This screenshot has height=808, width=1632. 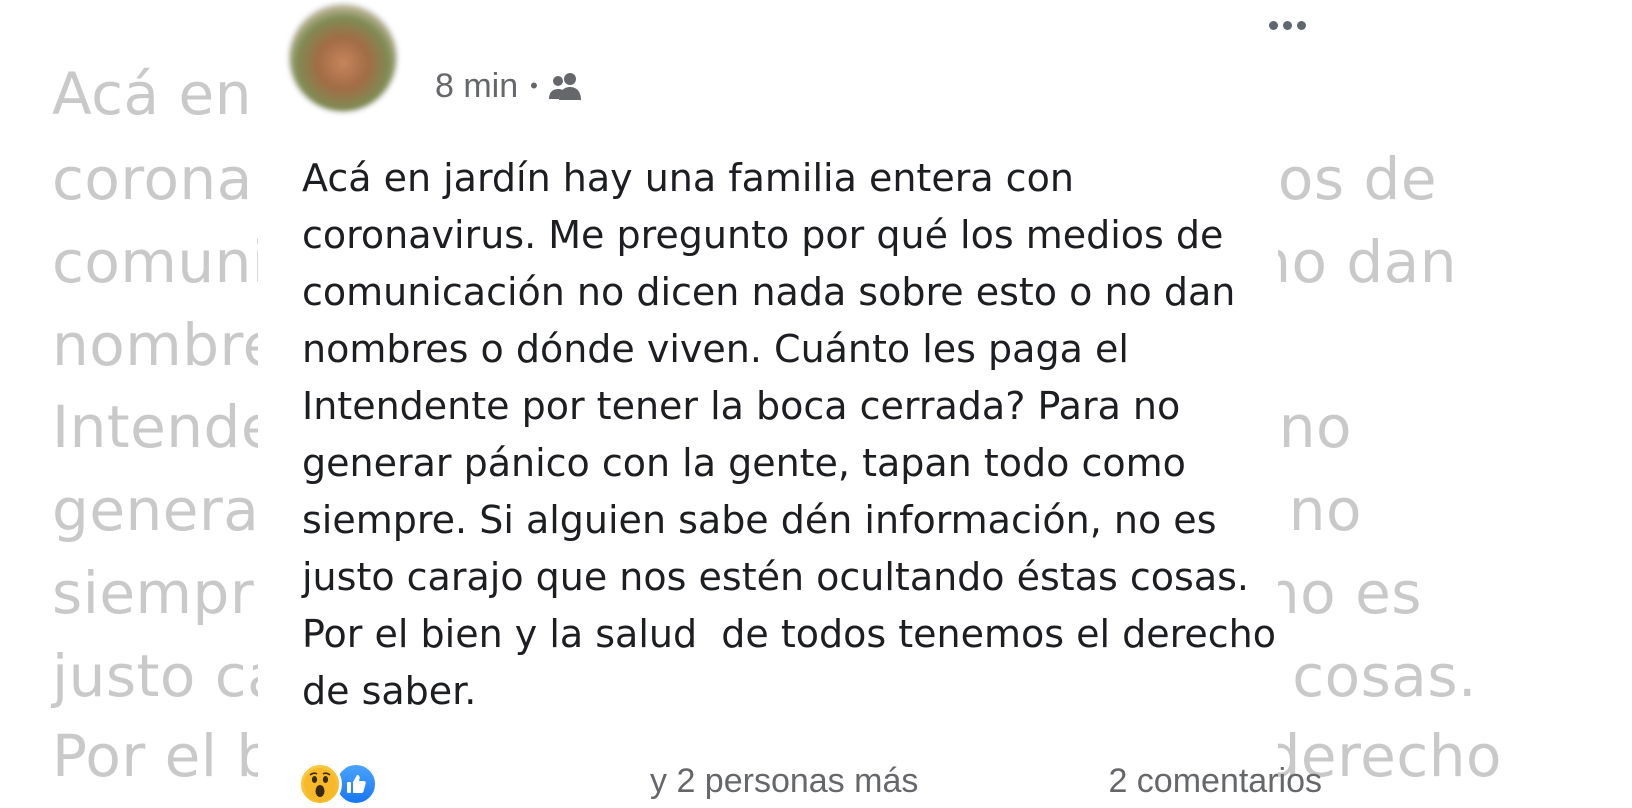 I want to click on faded-text-line: general, so click(x=164, y=510).